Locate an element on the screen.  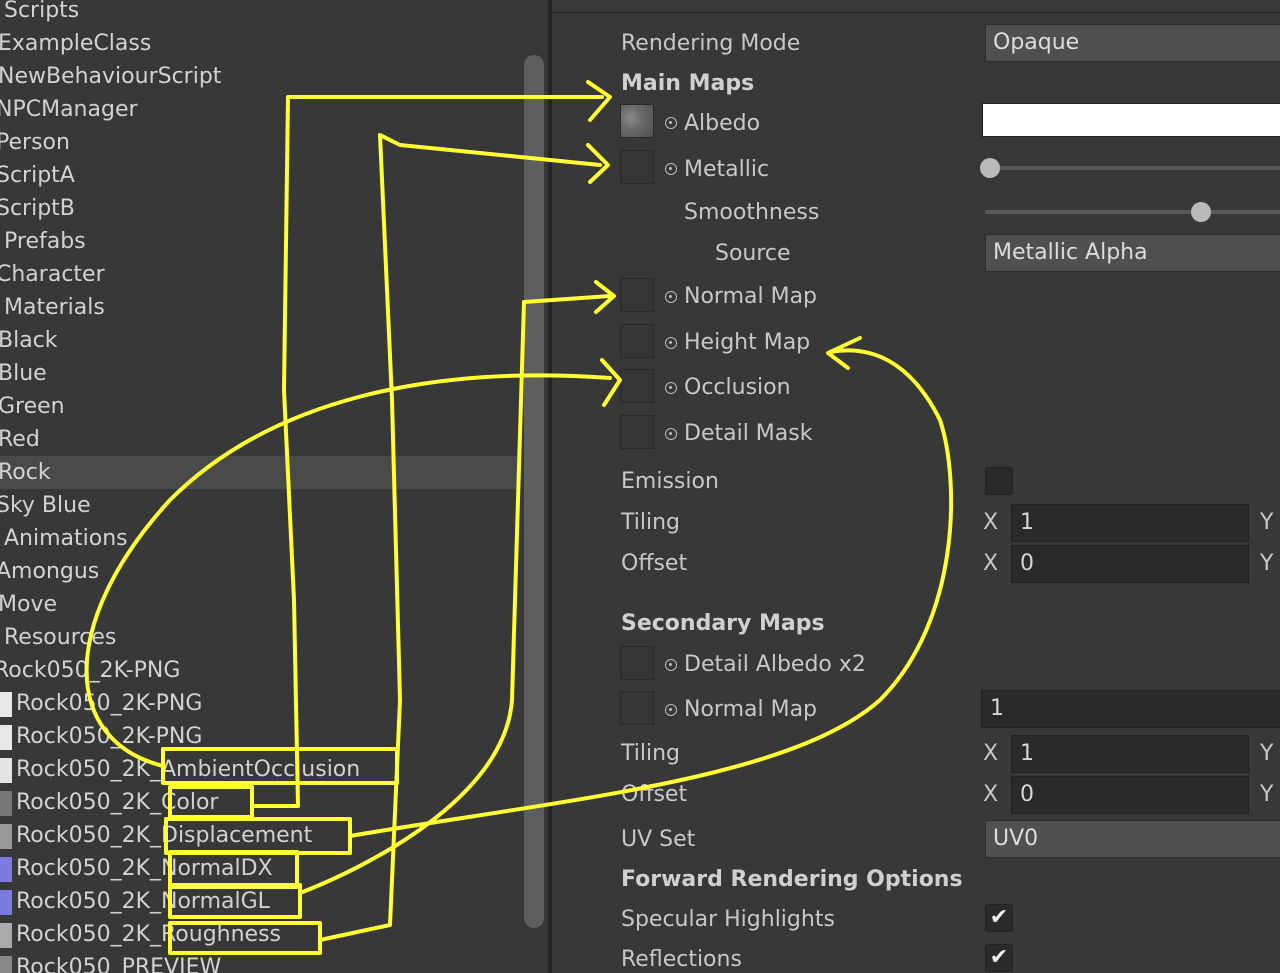
project-item-label: Rock050_2K_NormalGL is located at coordinates (143, 901).